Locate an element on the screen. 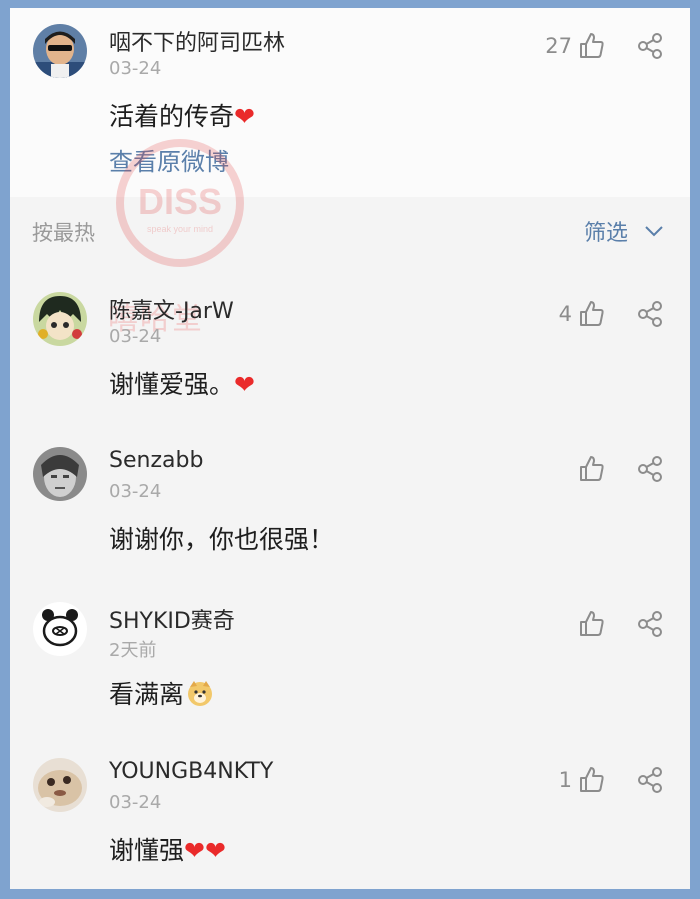 The height and width of the screenshot is (899, 700). comment-actions: 4 is located at coordinates (611, 314).